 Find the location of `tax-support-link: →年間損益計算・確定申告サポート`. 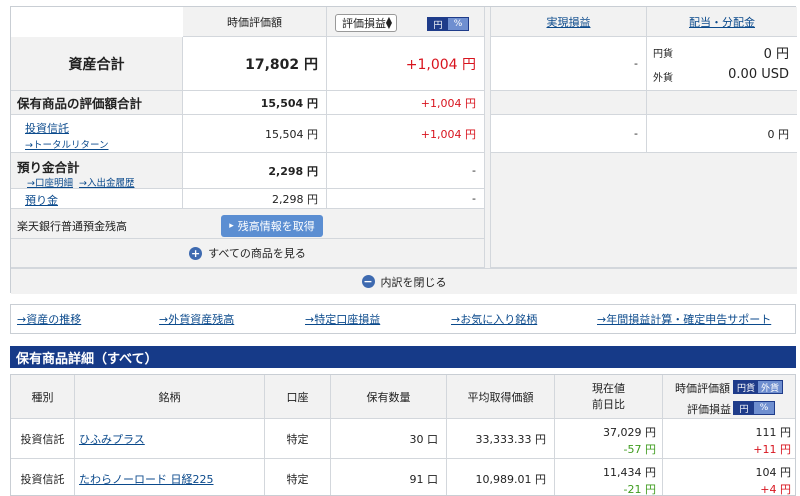

tax-support-link: →年間損益計算・確定申告サポート is located at coordinates (684, 319).